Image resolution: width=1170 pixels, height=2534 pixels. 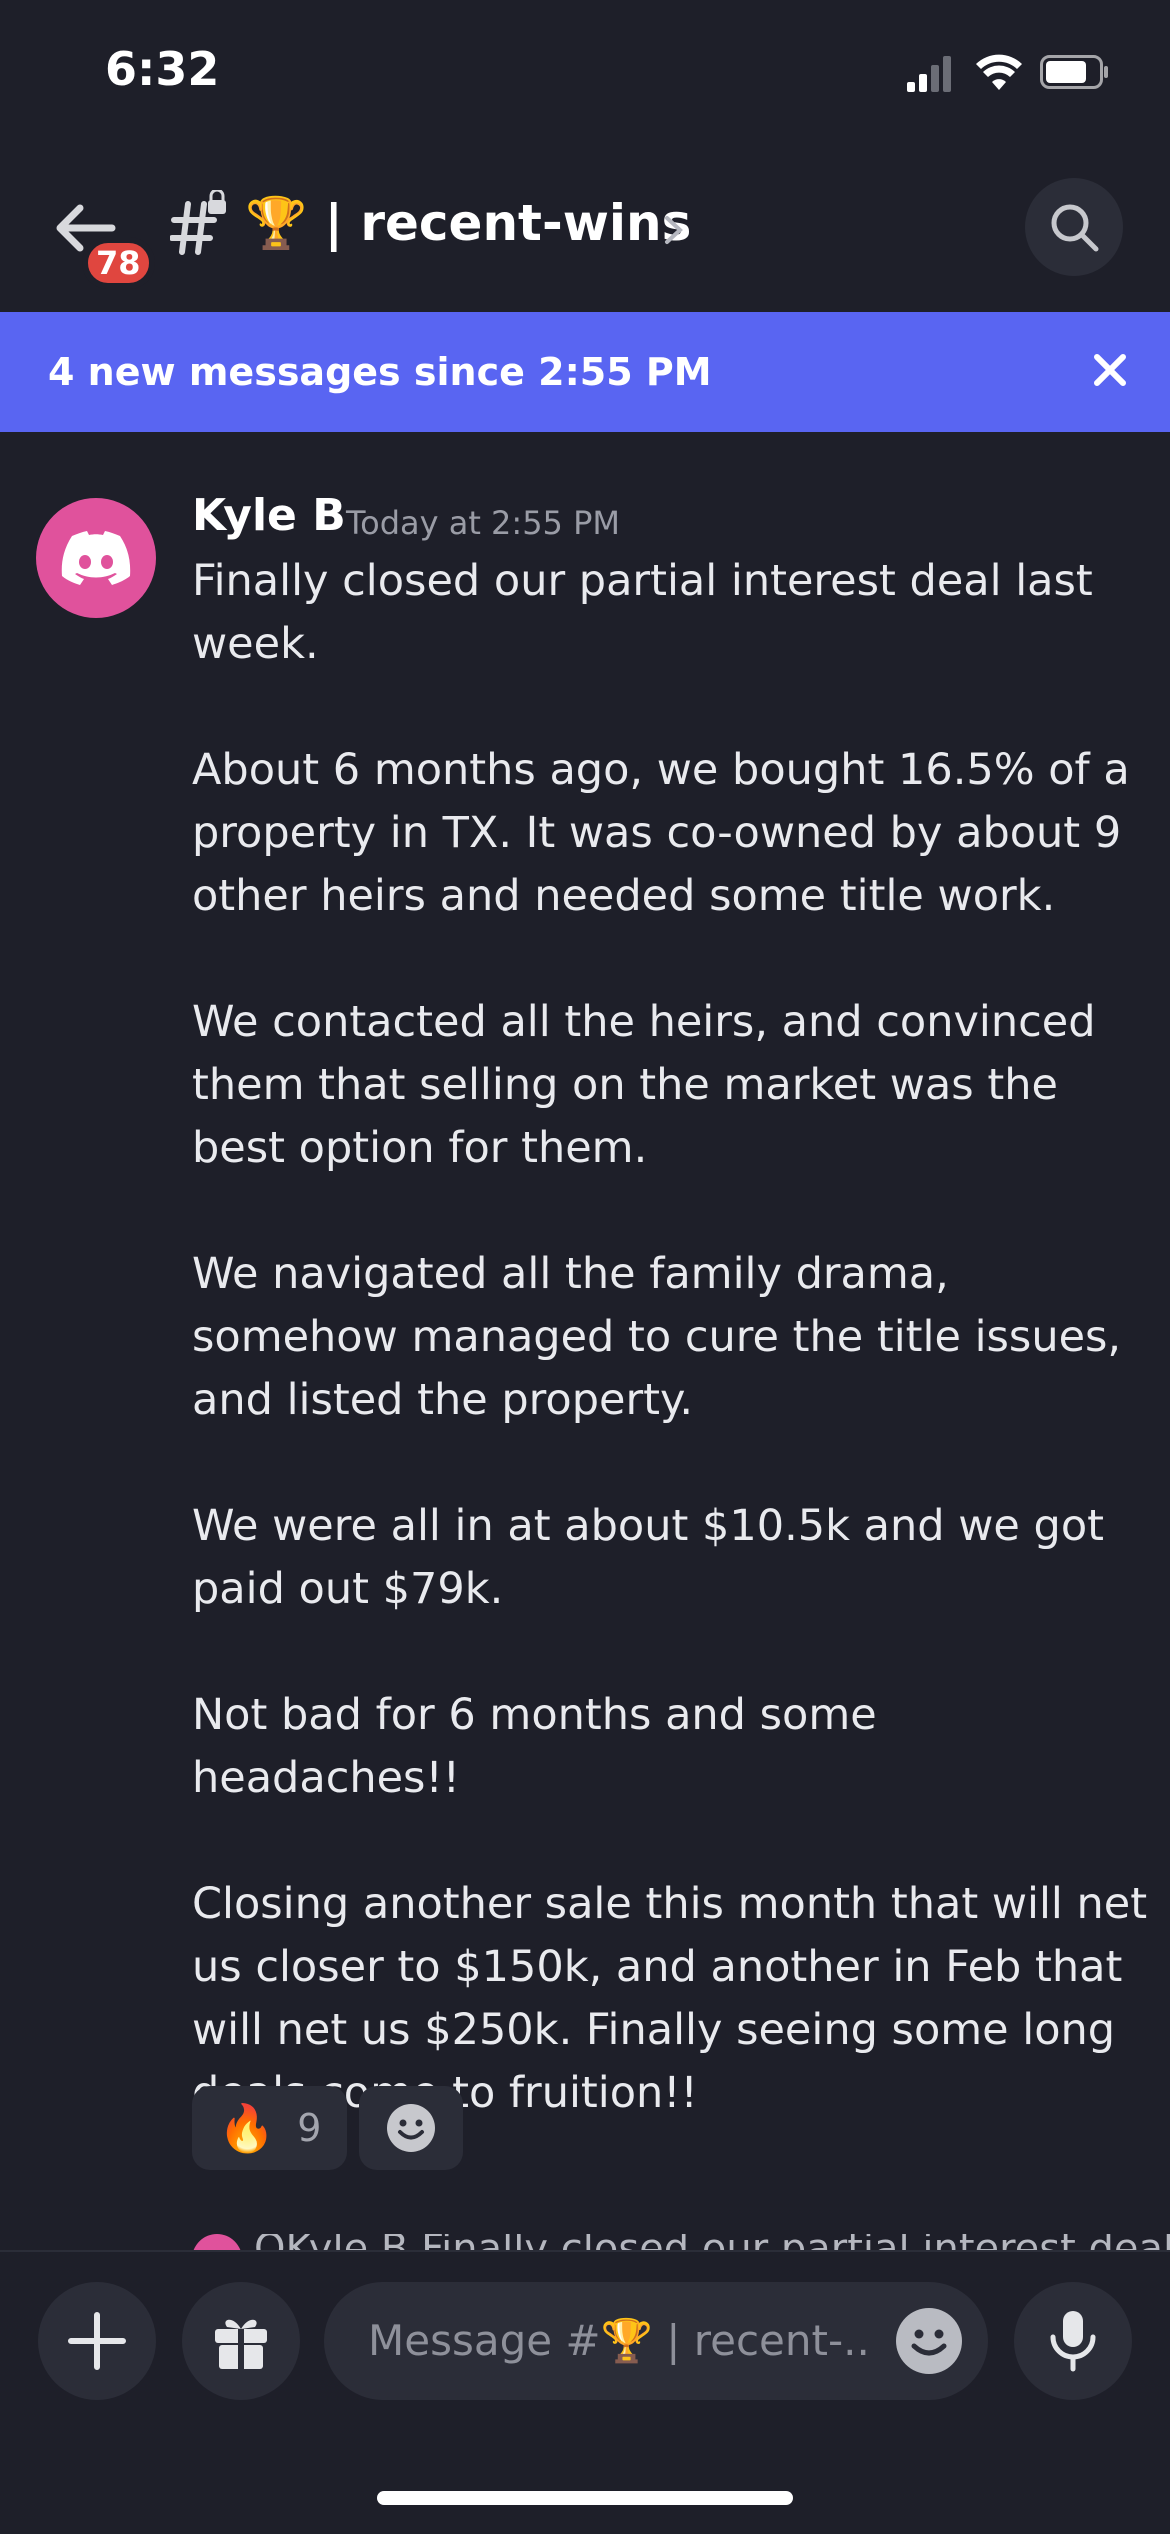 What do you see at coordinates (269, 515) in the screenshot?
I see `message-author: Kyle B` at bounding box center [269, 515].